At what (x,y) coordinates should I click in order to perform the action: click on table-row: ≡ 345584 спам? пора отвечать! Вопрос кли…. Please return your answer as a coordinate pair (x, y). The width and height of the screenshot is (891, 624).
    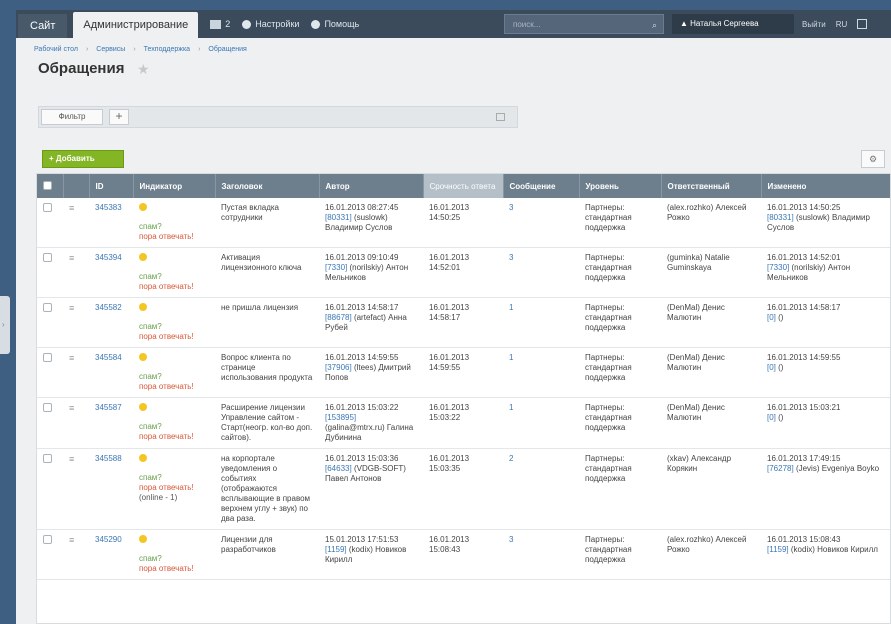
    Looking at the image, I should click on (463, 372).